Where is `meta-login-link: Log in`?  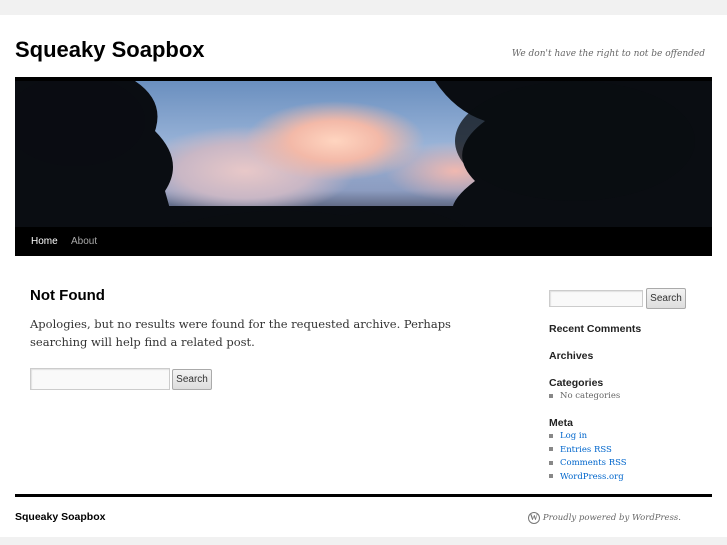
meta-login-link: Log in is located at coordinates (573, 436).